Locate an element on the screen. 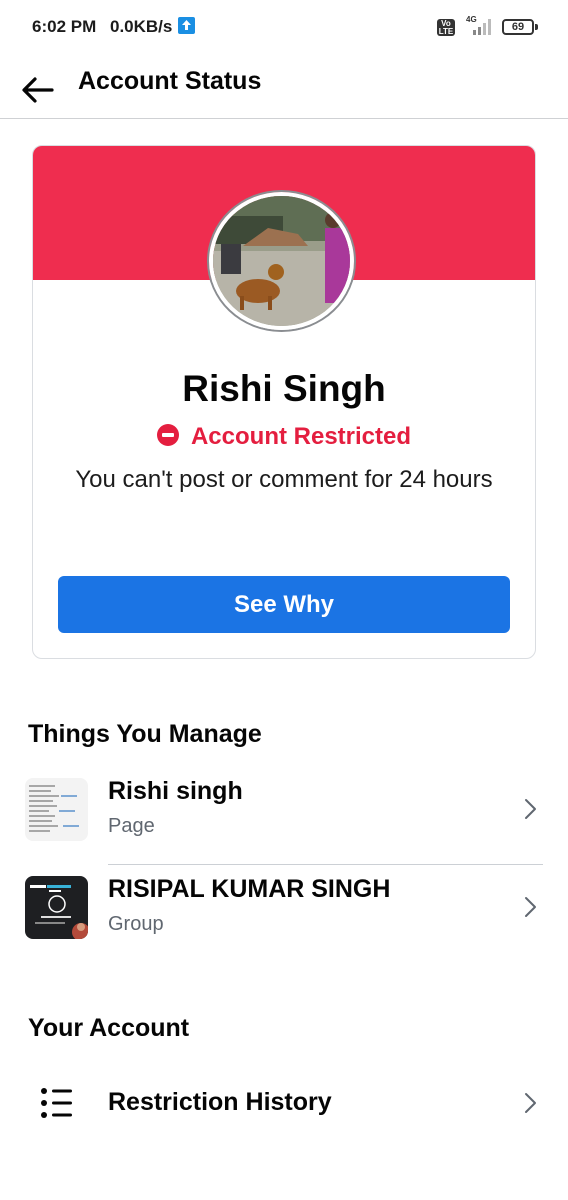 Image resolution: width=568 pixels, height=1200 pixels. group-type: Group is located at coordinates (136, 924).